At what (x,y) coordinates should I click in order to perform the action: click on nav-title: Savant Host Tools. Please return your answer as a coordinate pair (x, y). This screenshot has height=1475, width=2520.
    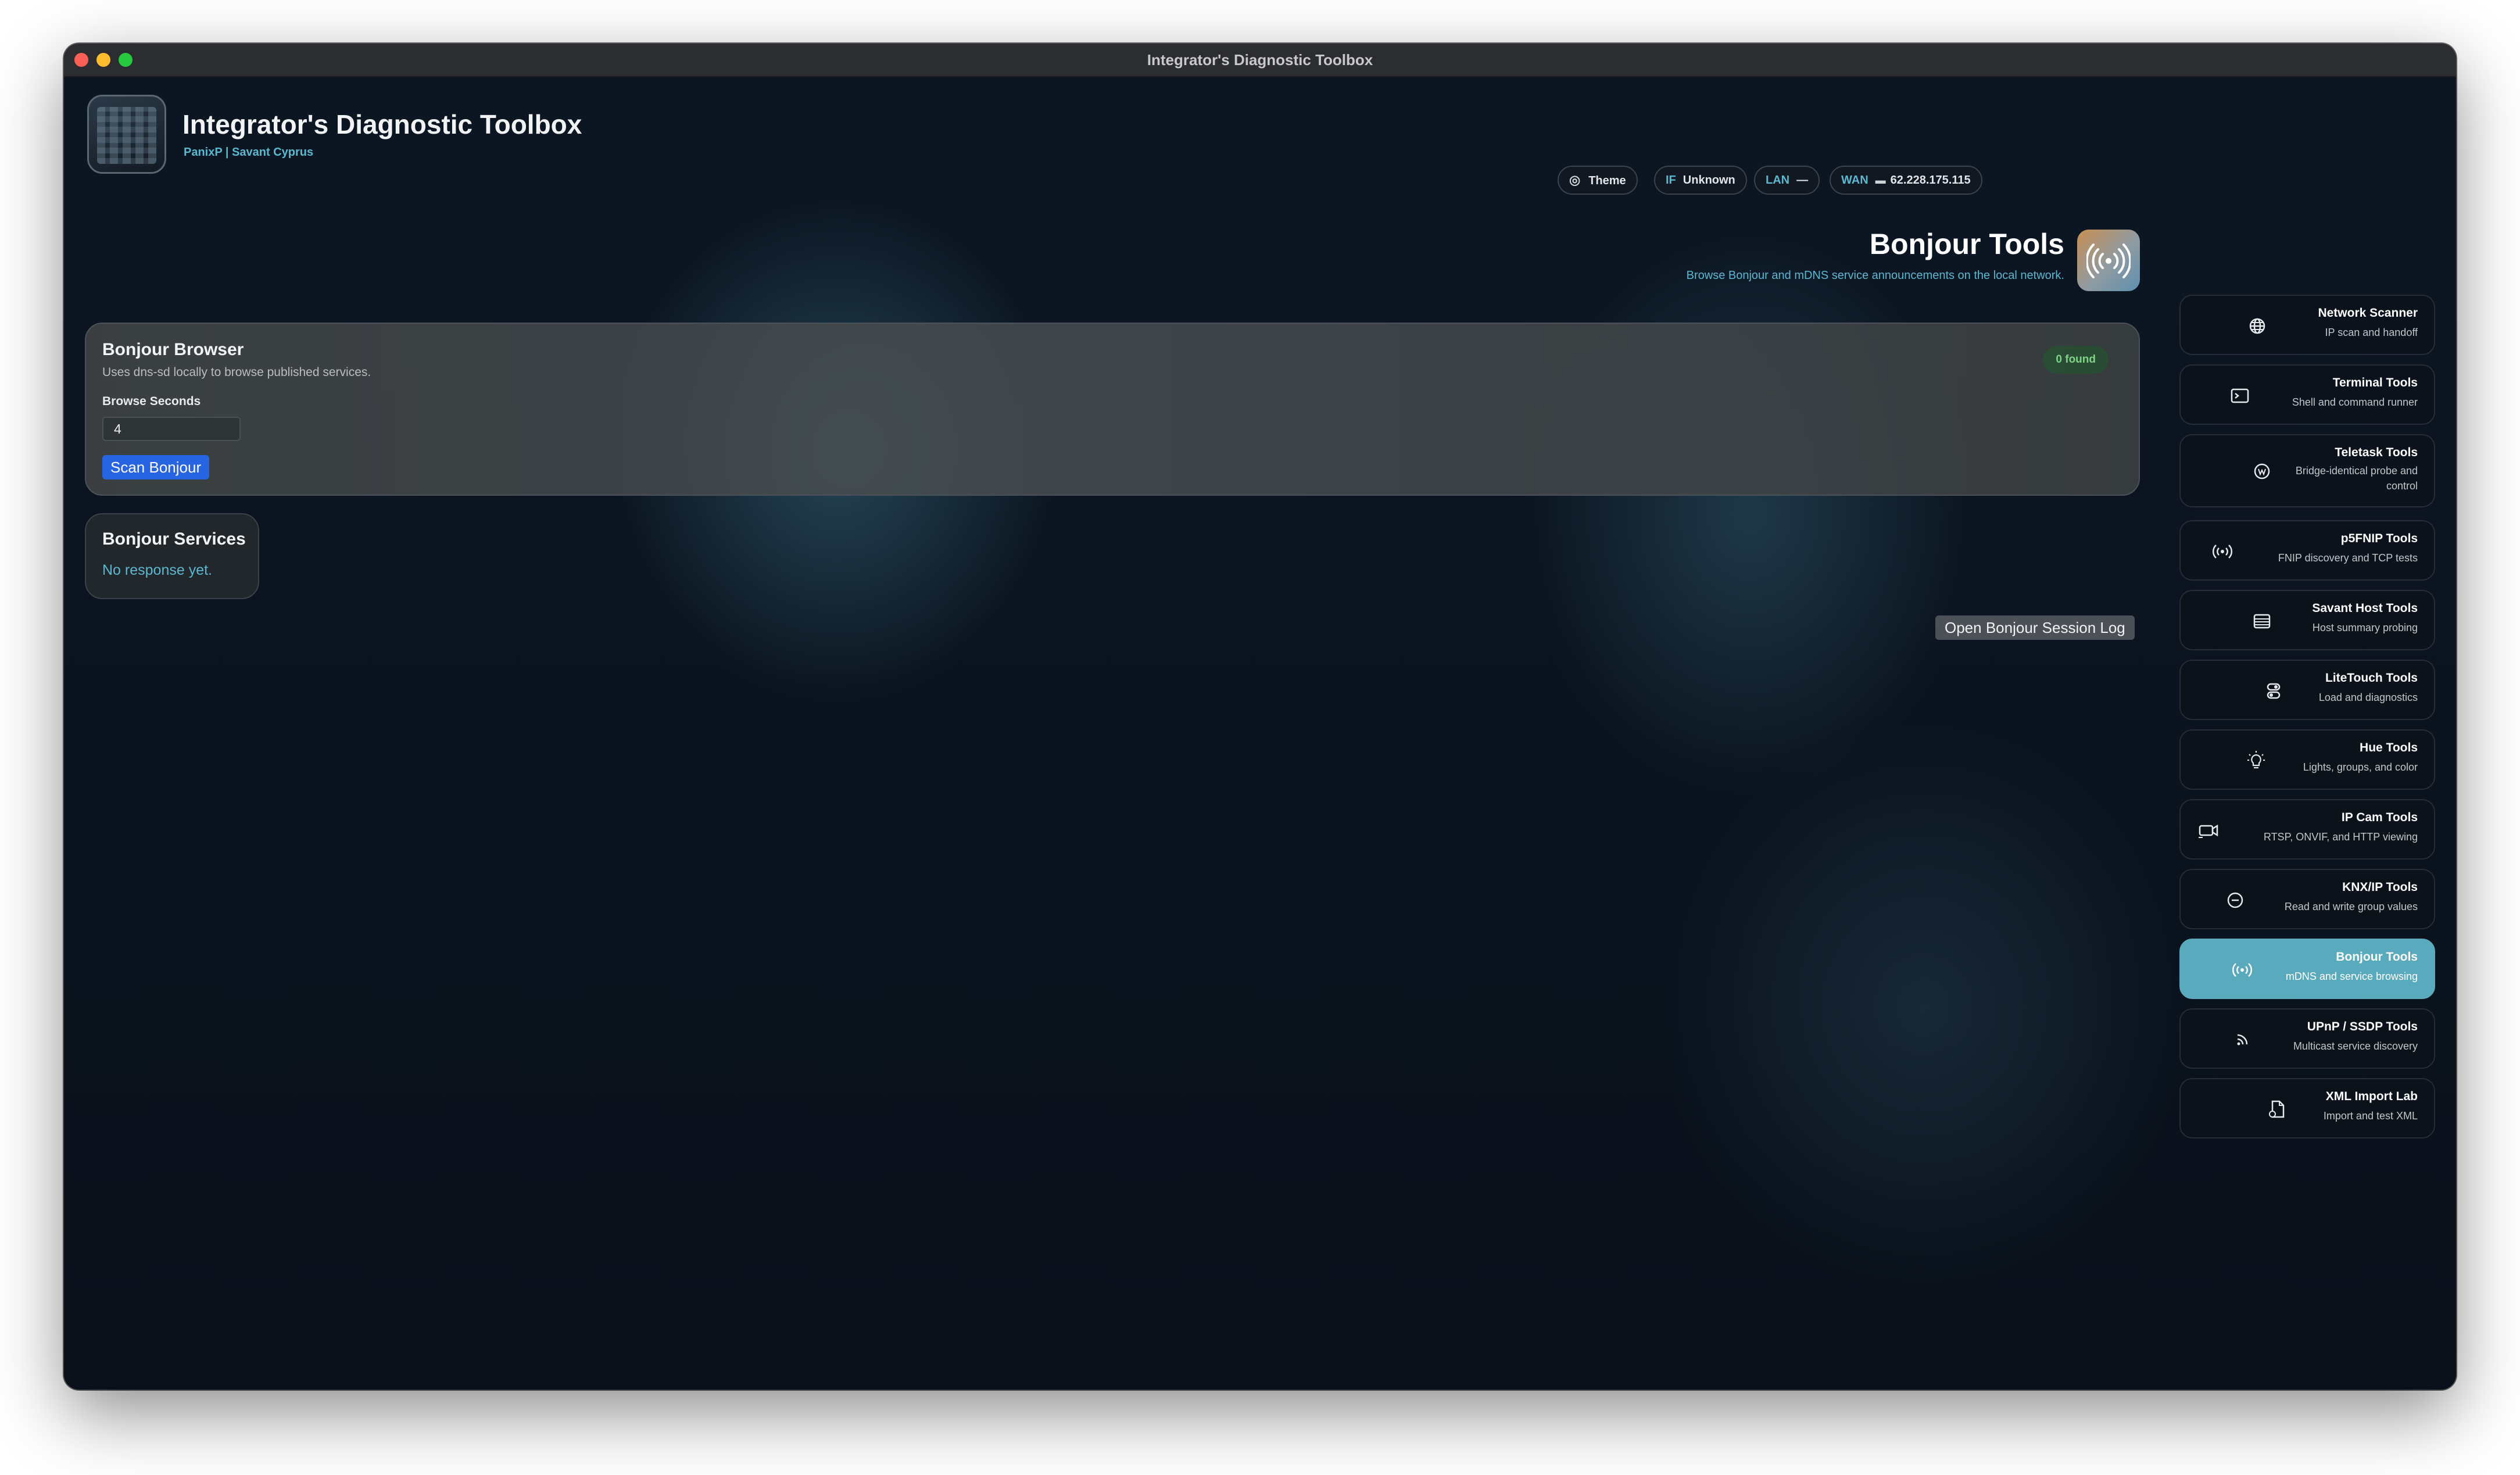
    Looking at the image, I should click on (2365, 608).